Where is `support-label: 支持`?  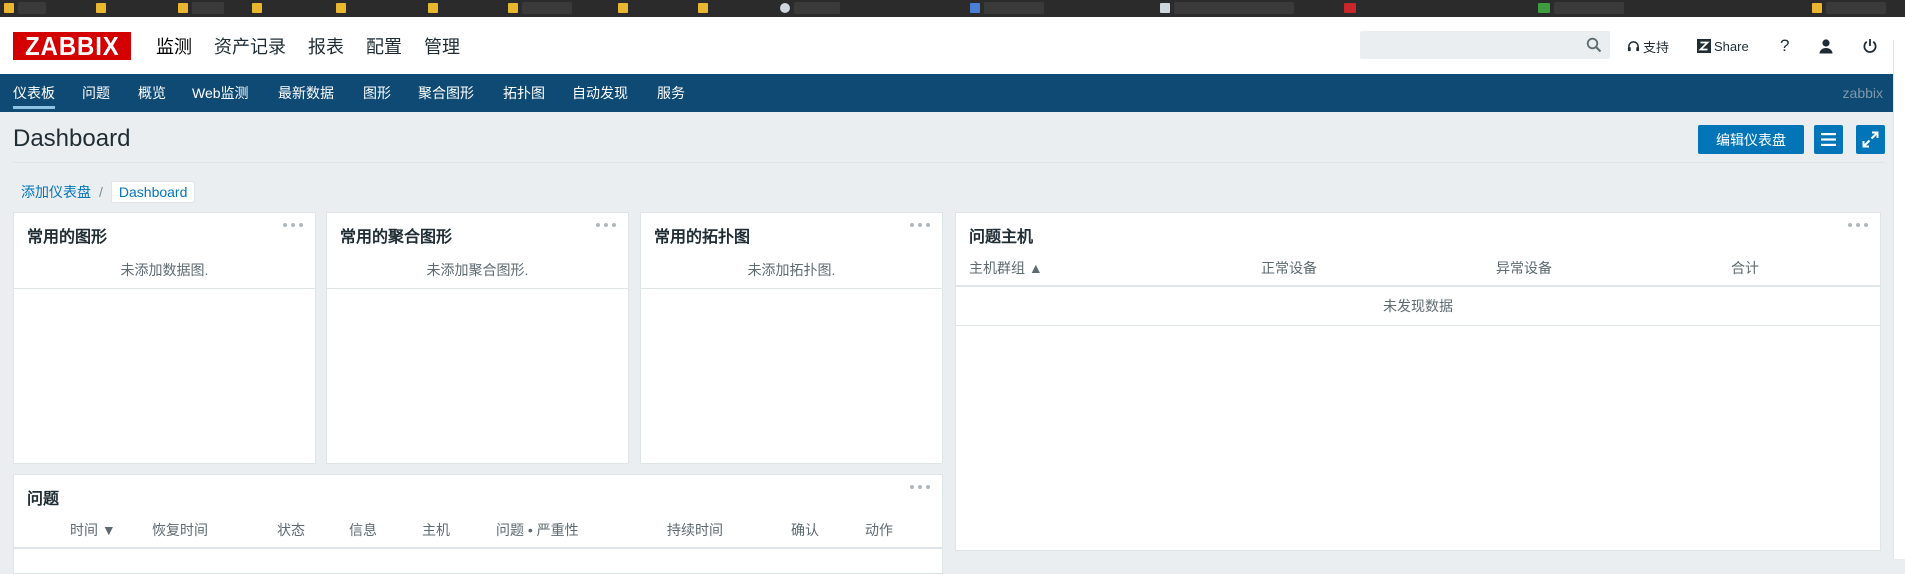
support-label: 支持 is located at coordinates (1656, 47).